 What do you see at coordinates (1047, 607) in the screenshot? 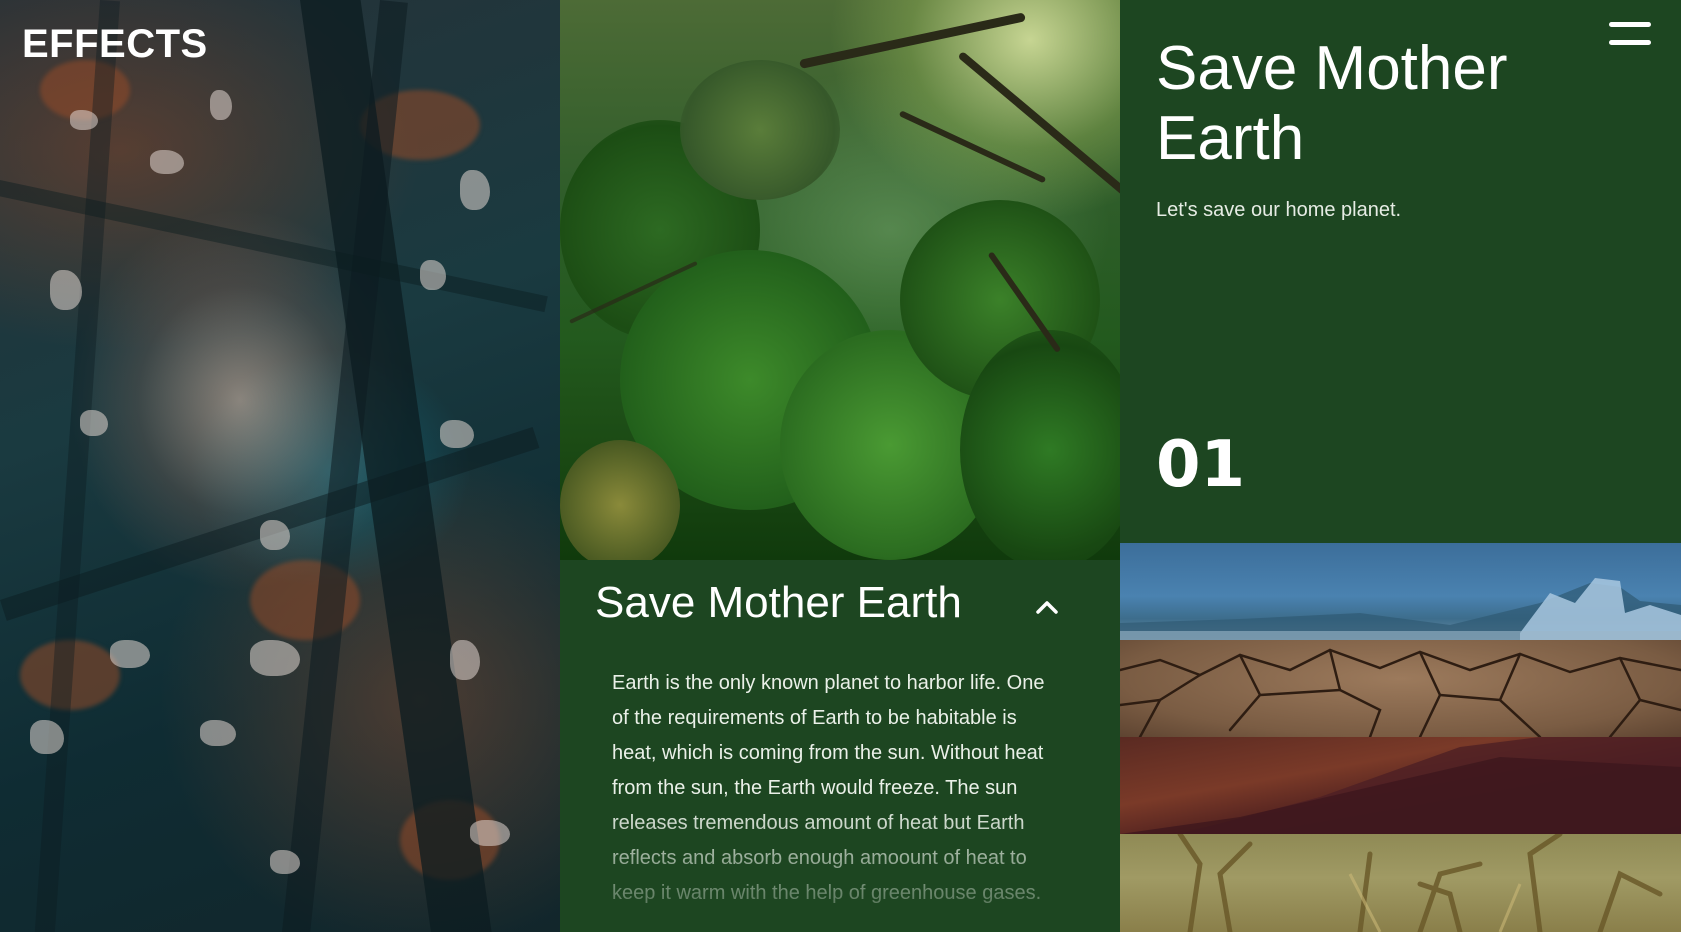
I see `chevron-up-icon` at bounding box center [1047, 607].